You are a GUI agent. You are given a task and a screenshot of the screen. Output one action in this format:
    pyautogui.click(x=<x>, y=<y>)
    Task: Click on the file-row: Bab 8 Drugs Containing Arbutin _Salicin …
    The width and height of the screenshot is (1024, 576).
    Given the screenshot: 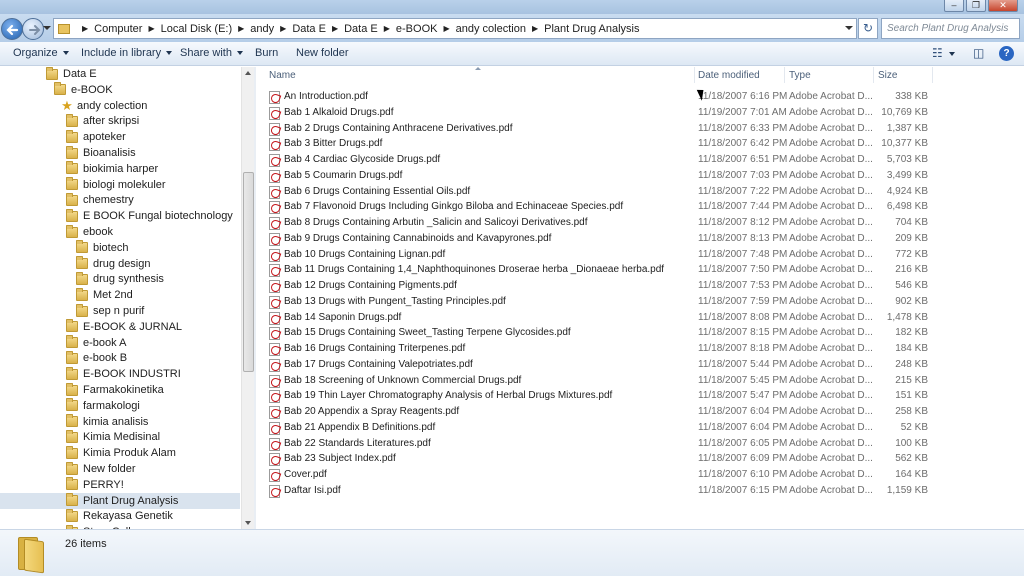 What is the action you would take?
    pyautogui.click(x=640, y=223)
    